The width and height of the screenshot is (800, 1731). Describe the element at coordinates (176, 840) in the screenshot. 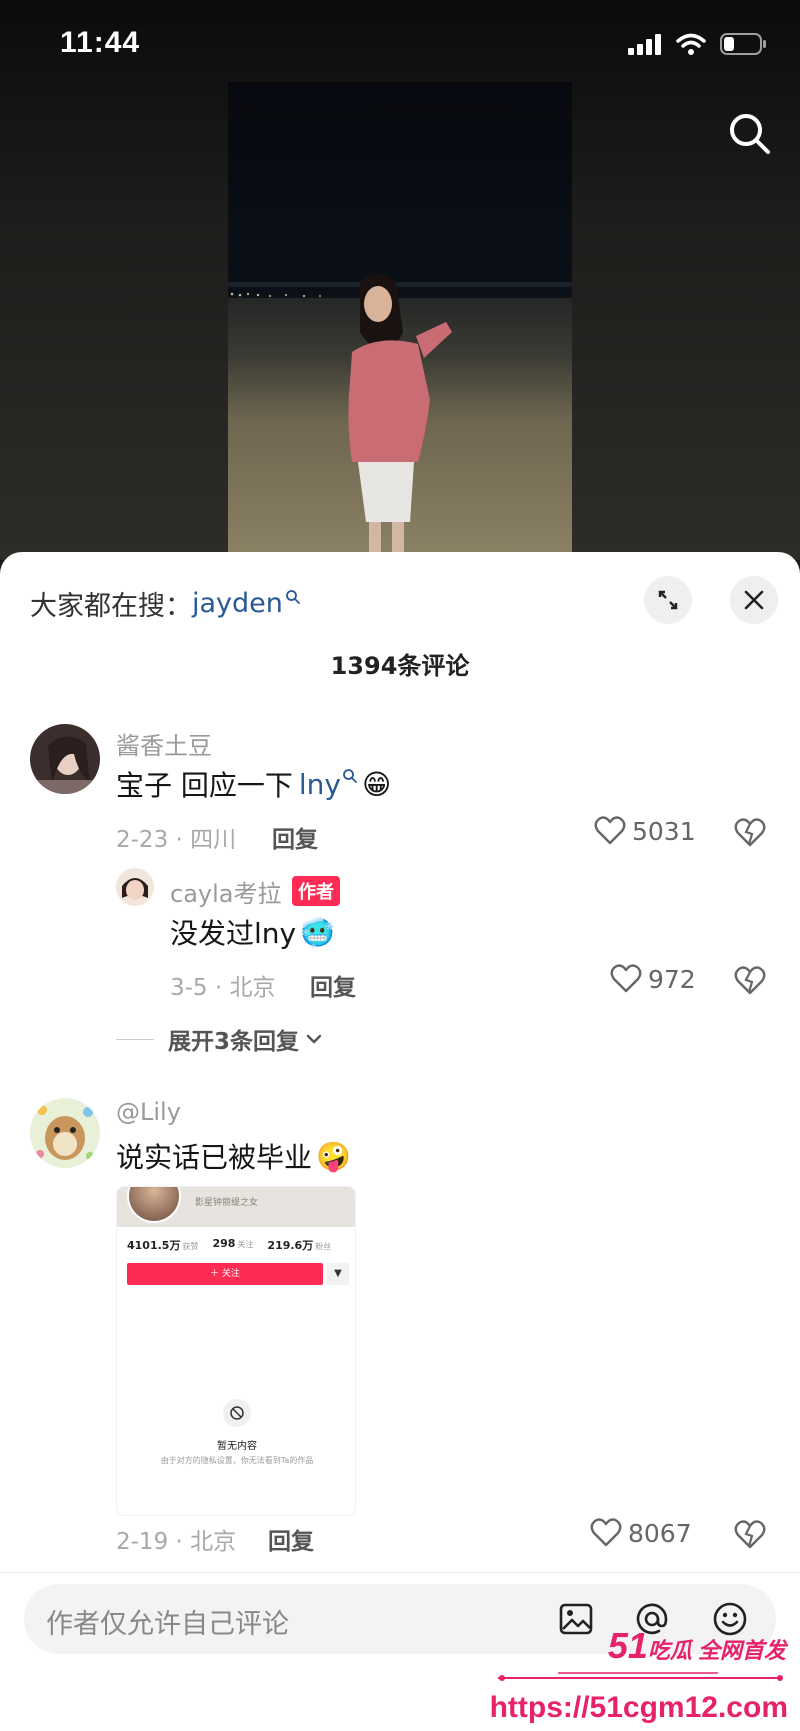

I see `comment-date-location: 2-23 · 四川` at that location.